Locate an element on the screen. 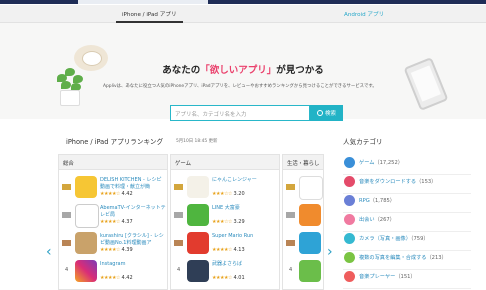  ranking-row: にゃんこレンジャー ★★★☆☆ 3.20 is located at coordinates (225, 188).